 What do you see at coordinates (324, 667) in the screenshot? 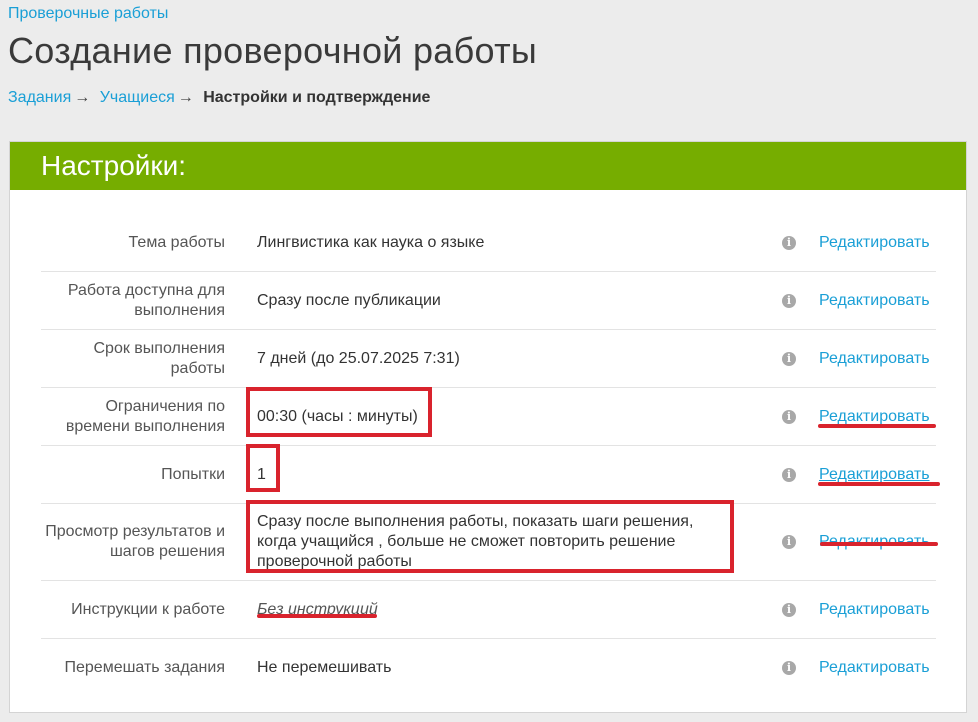
I see `setting-value: Не перемешивать` at bounding box center [324, 667].